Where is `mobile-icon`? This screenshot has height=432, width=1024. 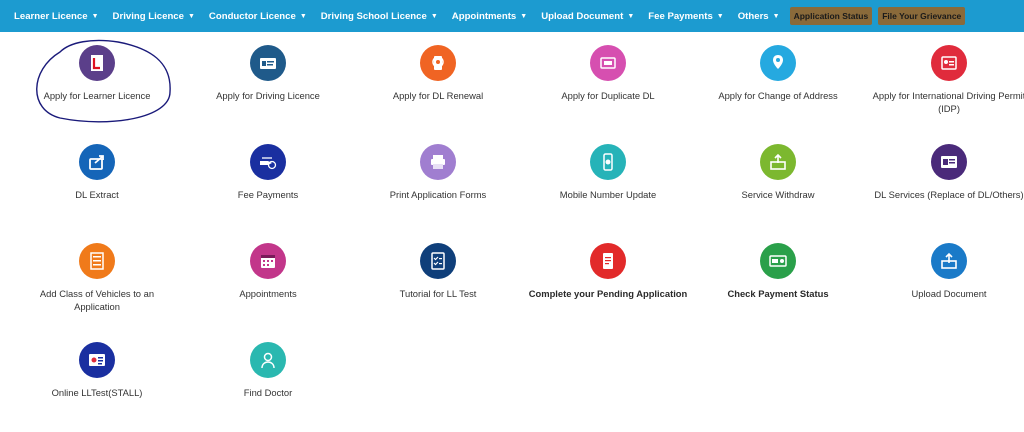 mobile-icon is located at coordinates (608, 162).